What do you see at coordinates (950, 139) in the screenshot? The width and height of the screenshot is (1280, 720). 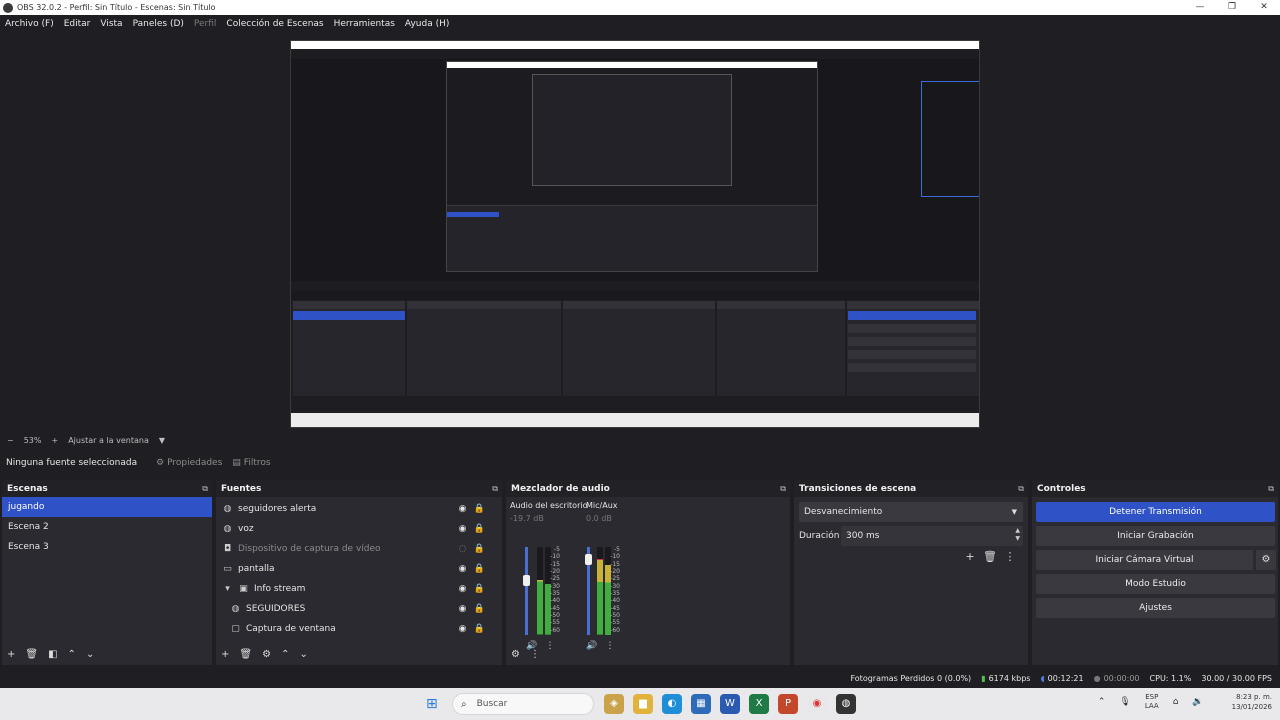 I see `preview-selection-box` at bounding box center [950, 139].